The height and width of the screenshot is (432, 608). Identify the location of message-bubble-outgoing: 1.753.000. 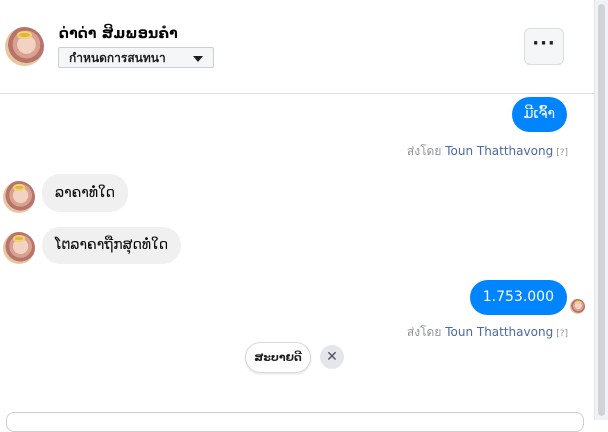
(518, 297).